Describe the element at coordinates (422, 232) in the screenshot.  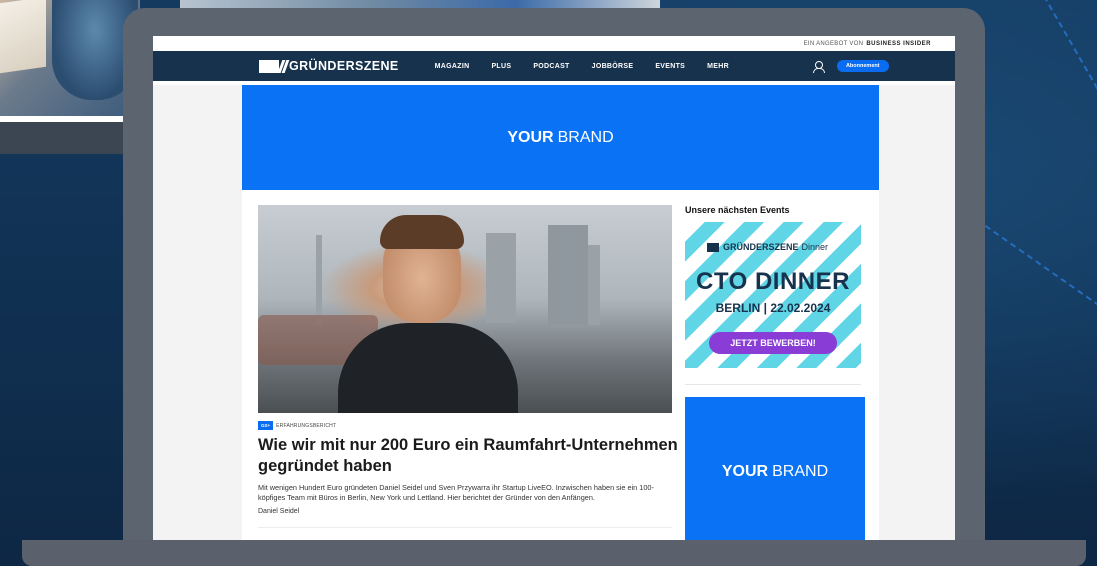
I see `hero-person-hair` at that location.